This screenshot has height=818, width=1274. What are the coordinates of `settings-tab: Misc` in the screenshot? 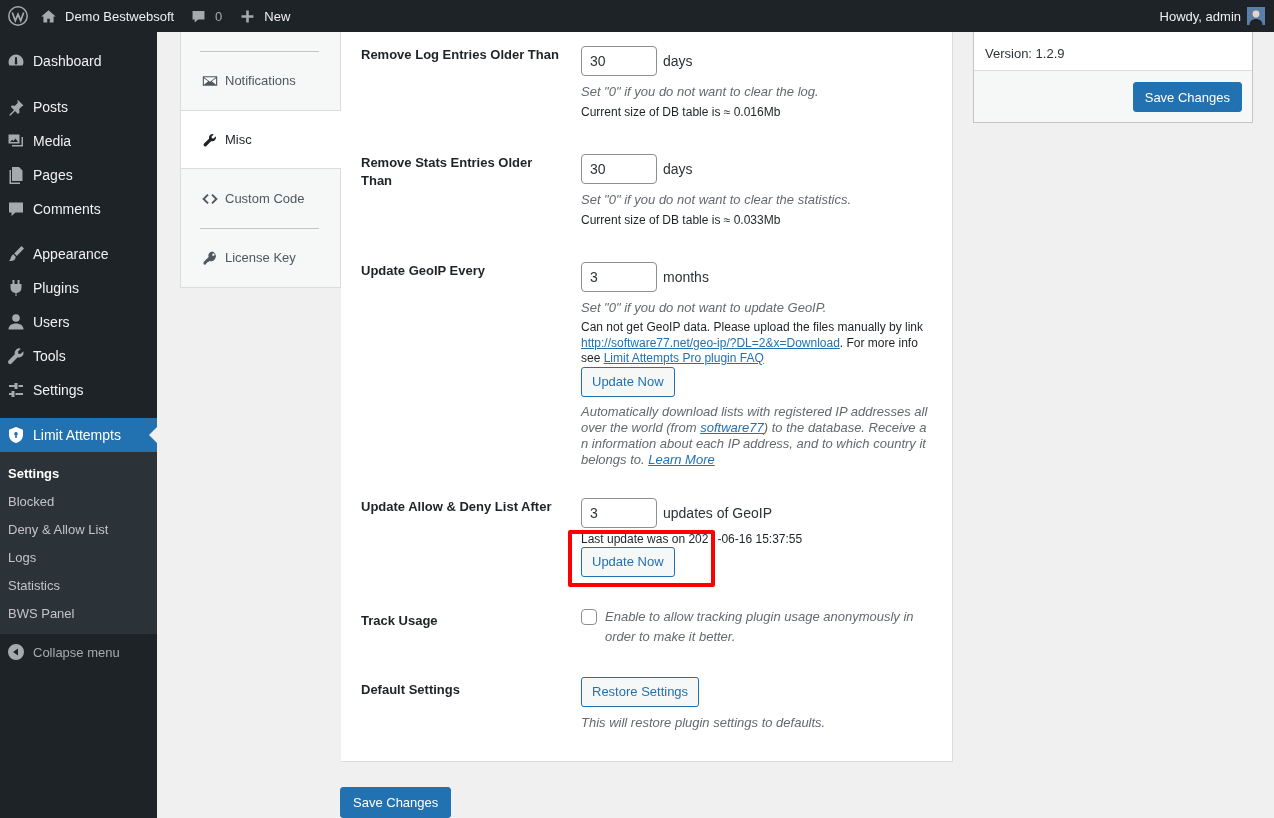 It's located at (261, 139).